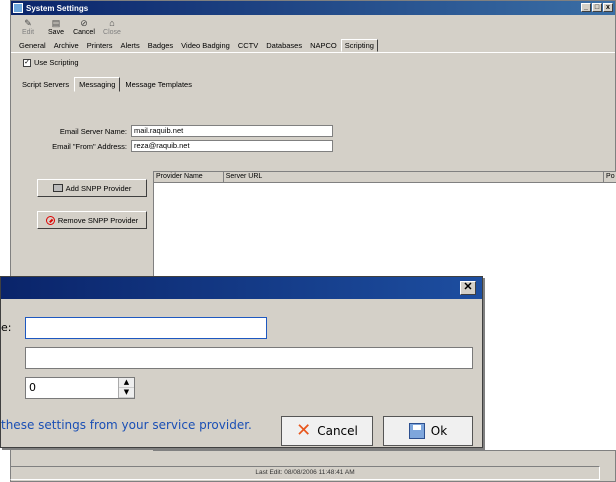  I want to click on server-url-input, so click(249, 358).